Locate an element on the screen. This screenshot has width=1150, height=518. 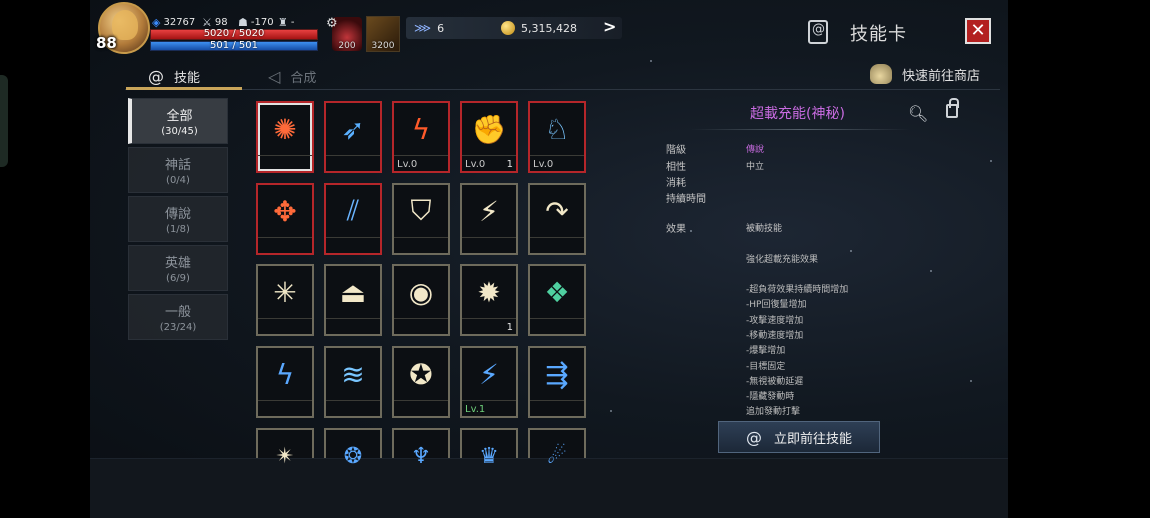
wing-icon: ⋙ is located at coordinates (423, 28).